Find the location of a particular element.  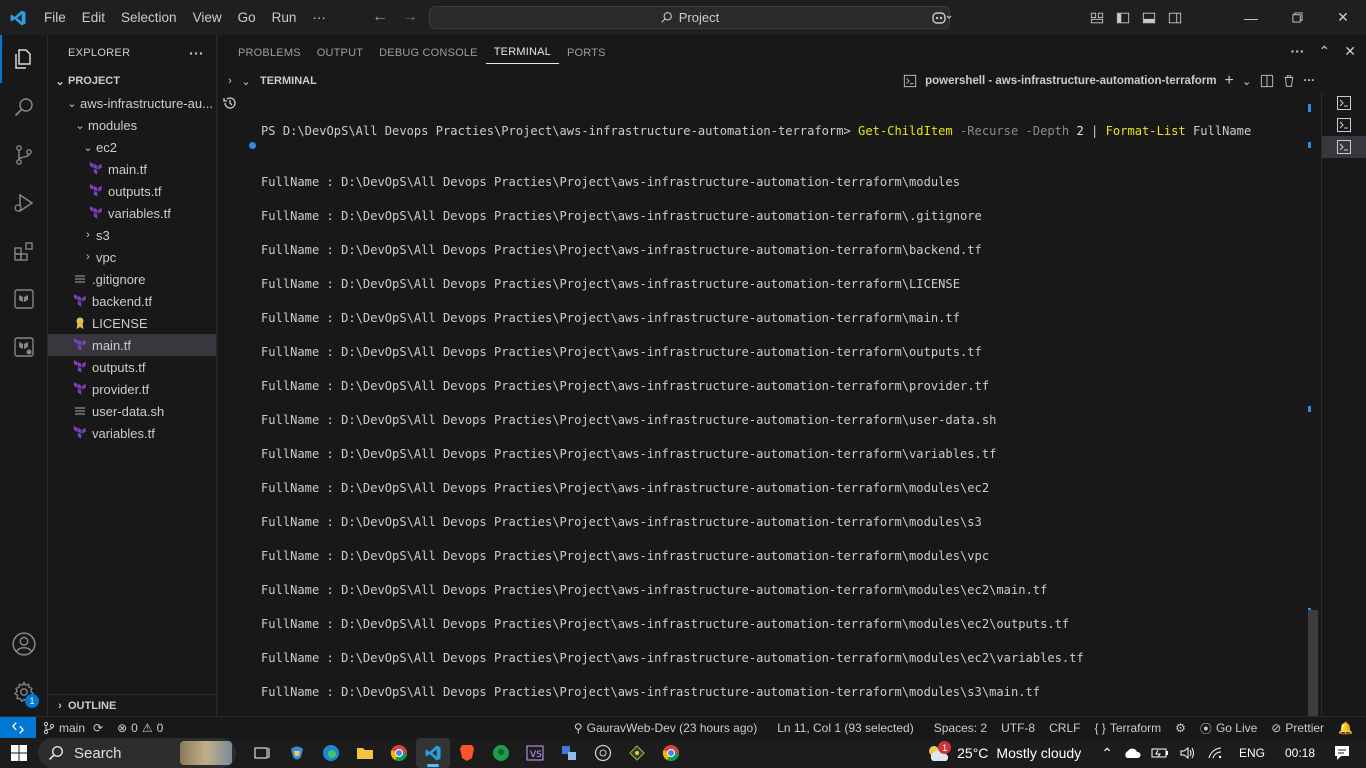

panel-tab-problems: PROBLEMS is located at coordinates (269, 52).